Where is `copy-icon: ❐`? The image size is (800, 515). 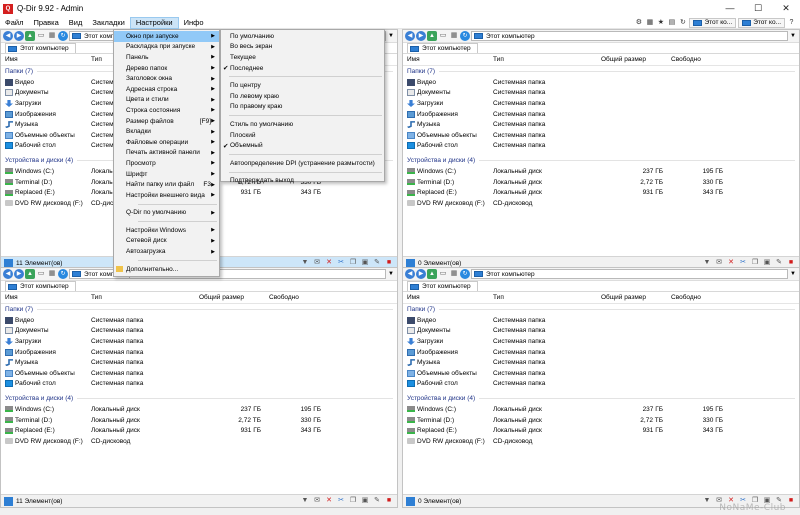 copy-icon: ❐ is located at coordinates (353, 501).